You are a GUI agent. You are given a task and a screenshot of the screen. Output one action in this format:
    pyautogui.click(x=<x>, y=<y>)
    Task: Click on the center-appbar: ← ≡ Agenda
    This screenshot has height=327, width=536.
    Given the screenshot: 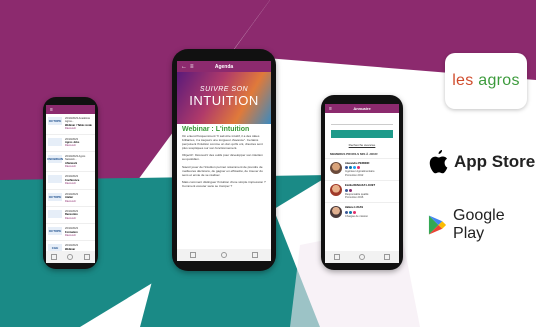 What is the action you would take?
    pyautogui.click(x=224, y=66)
    